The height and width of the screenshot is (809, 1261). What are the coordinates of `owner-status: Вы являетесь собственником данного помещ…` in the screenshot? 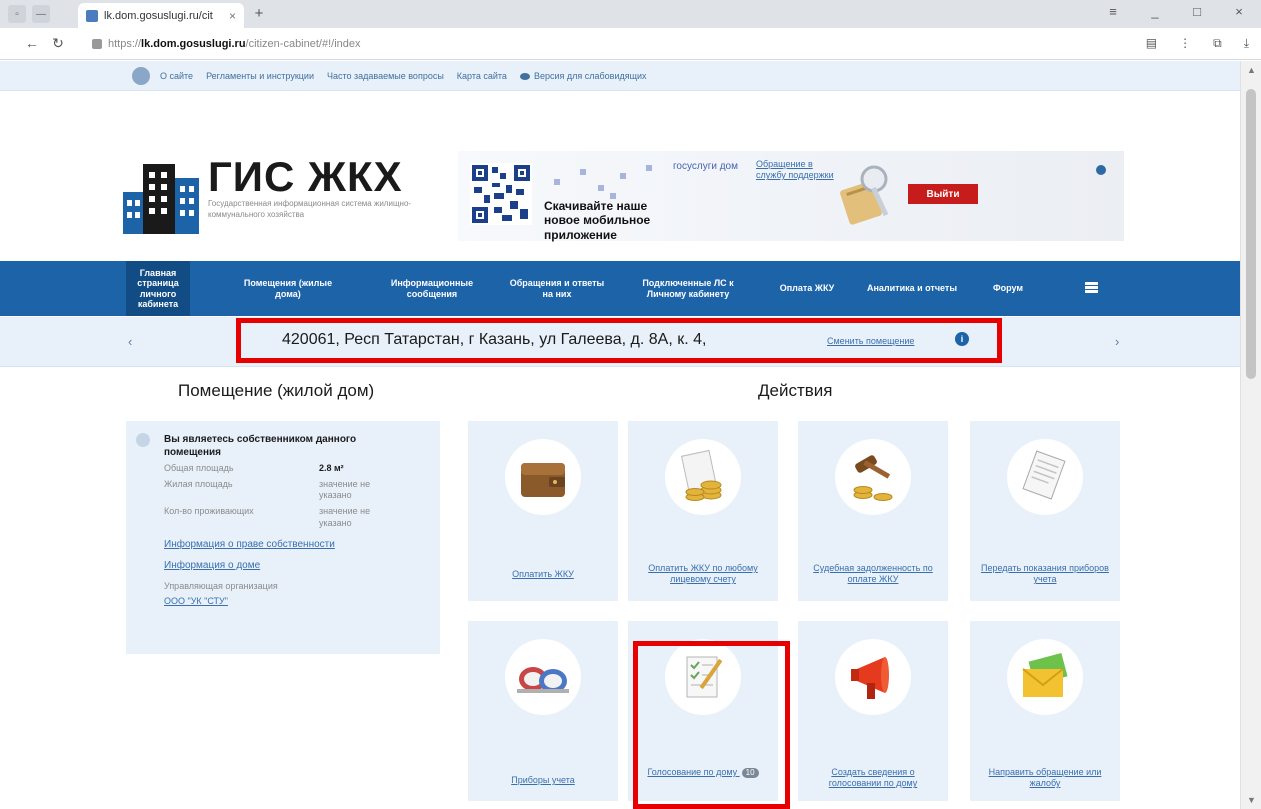 It's located at (260, 446).